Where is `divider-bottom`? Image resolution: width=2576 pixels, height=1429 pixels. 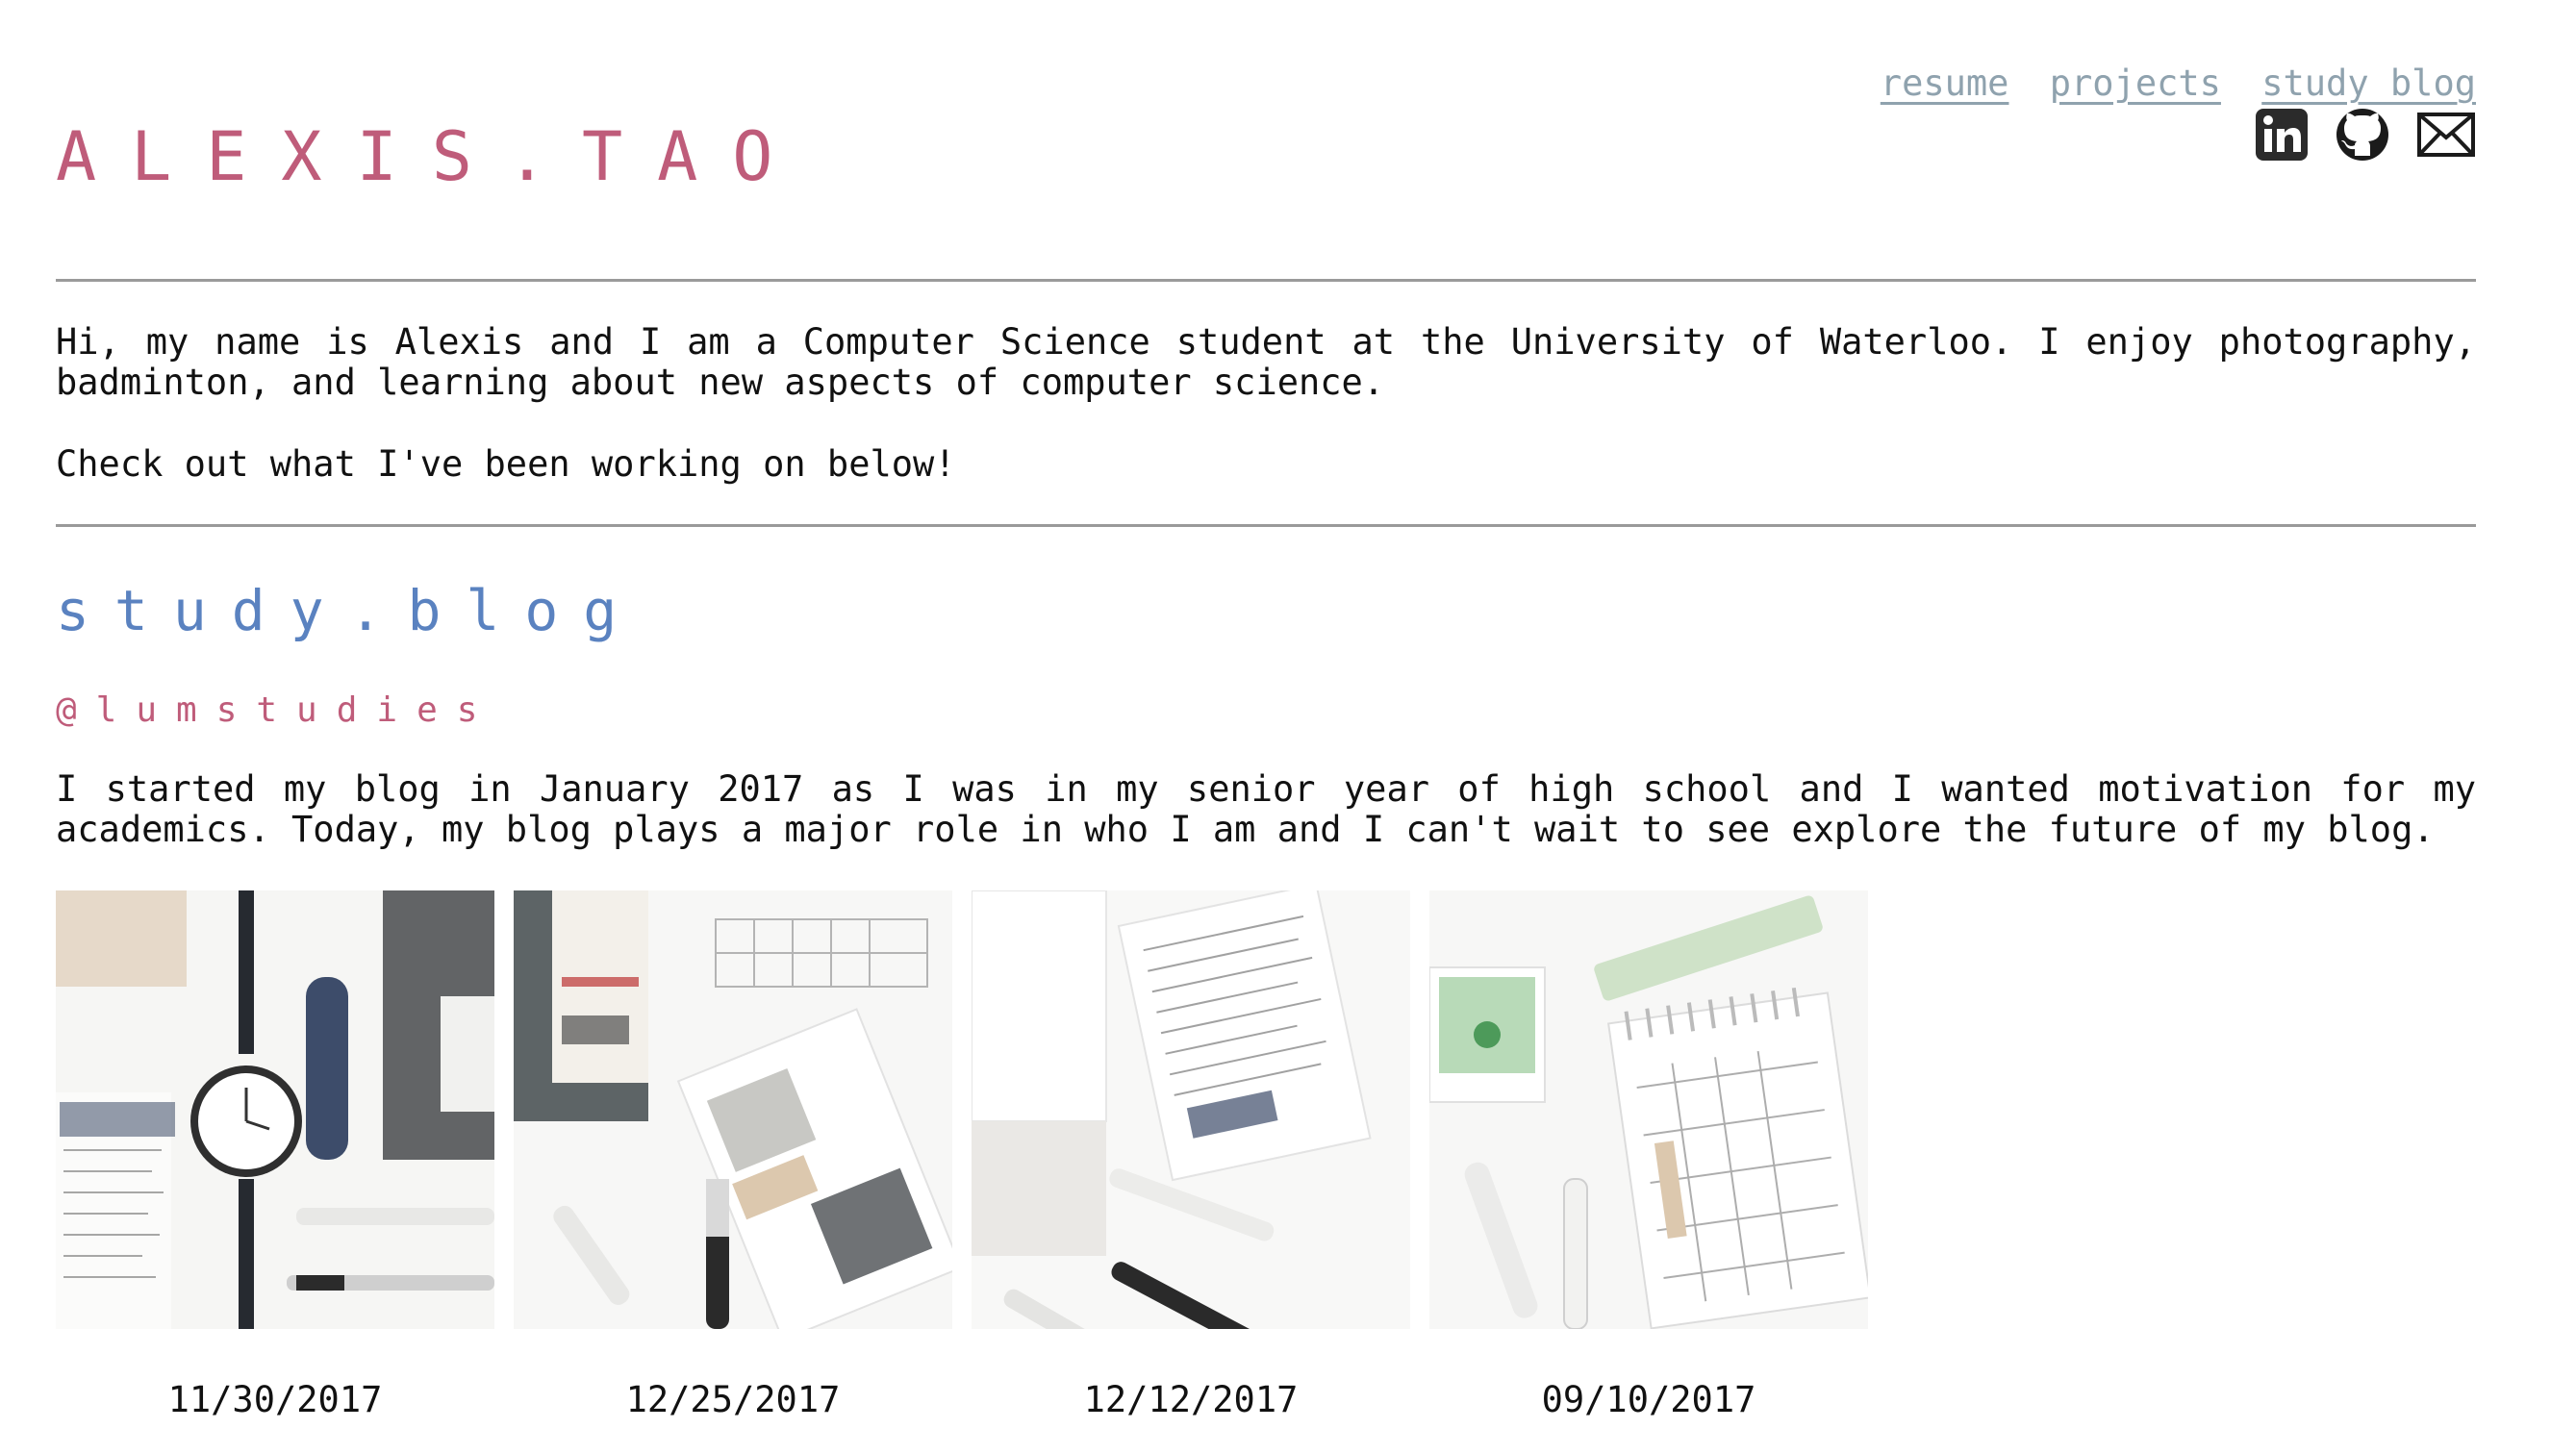 divider-bottom is located at coordinates (1266, 525).